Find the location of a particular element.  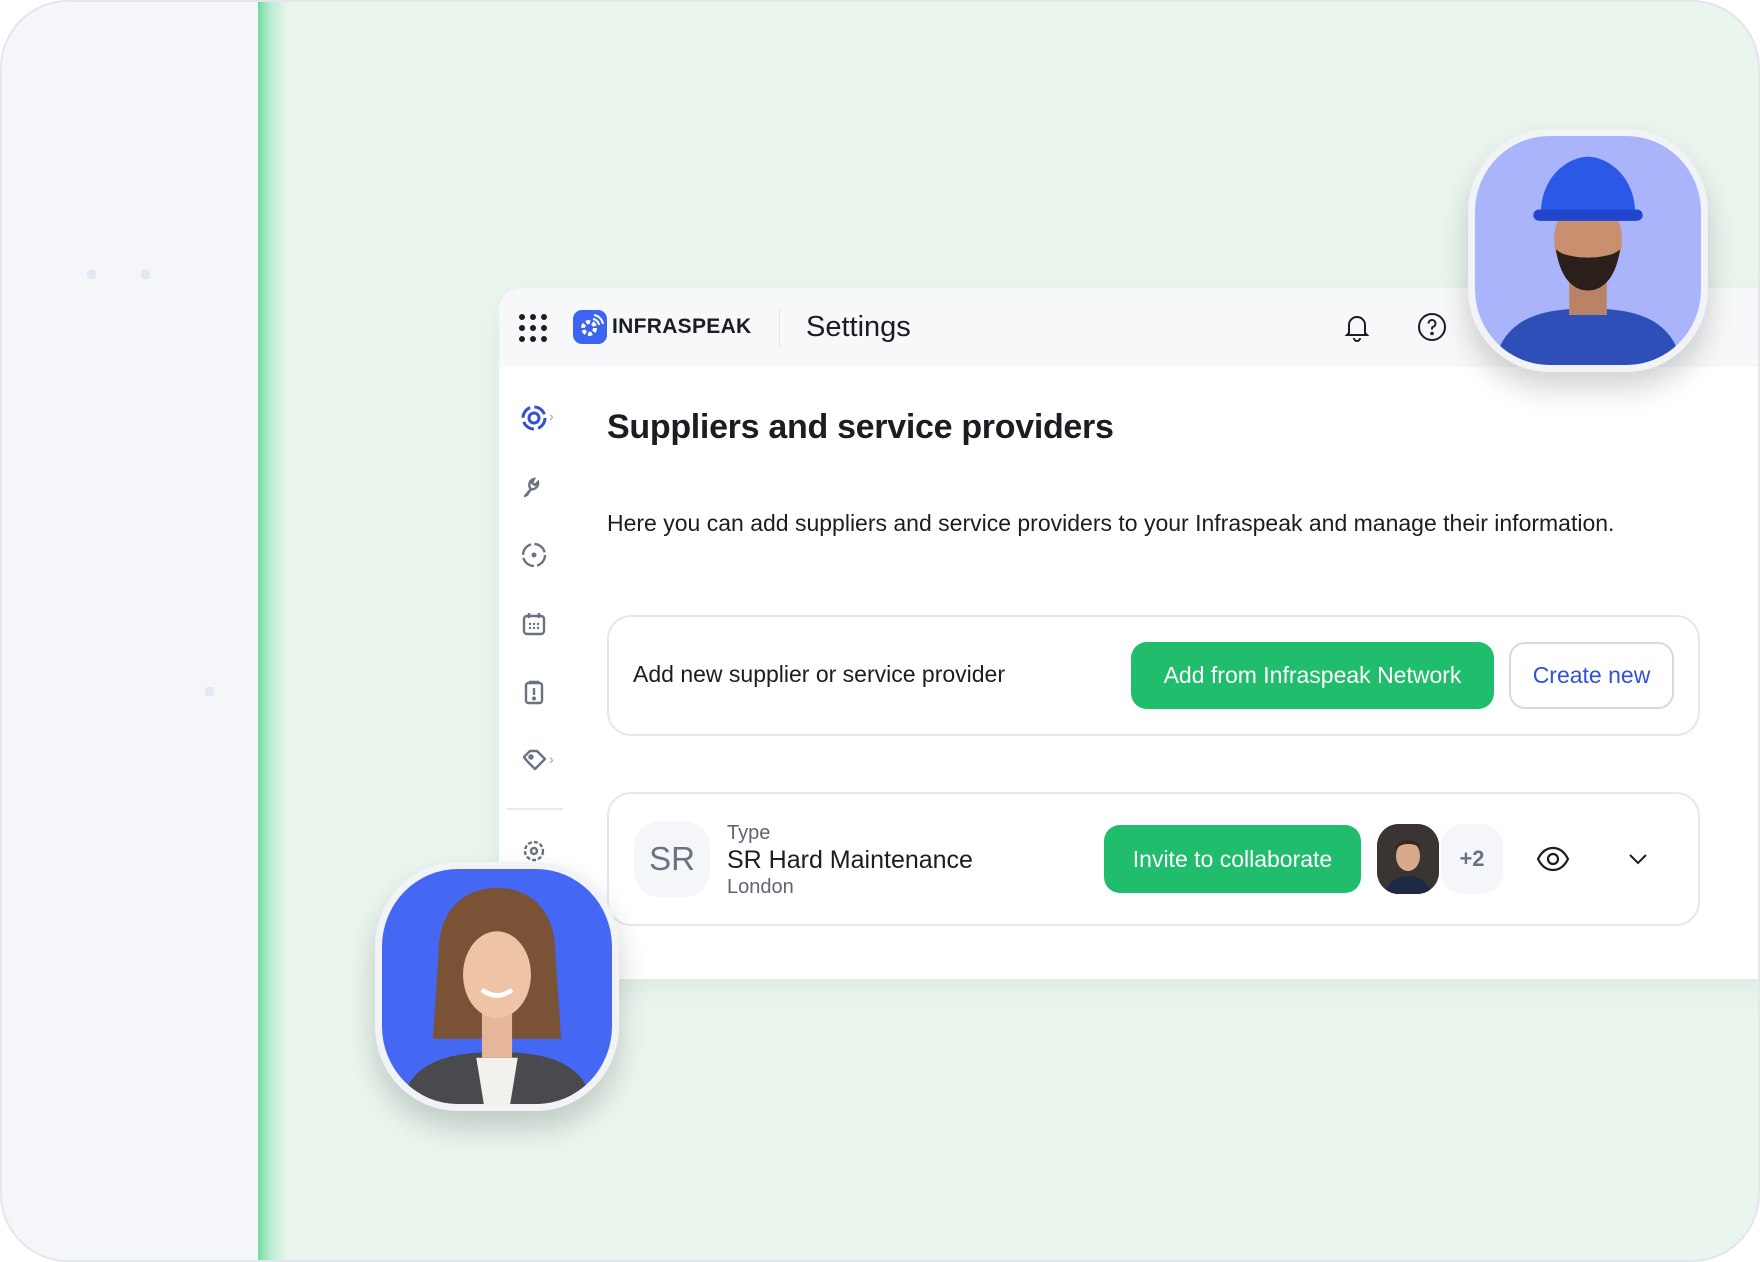

brand-name: INFRASPEAK is located at coordinates (682, 326).